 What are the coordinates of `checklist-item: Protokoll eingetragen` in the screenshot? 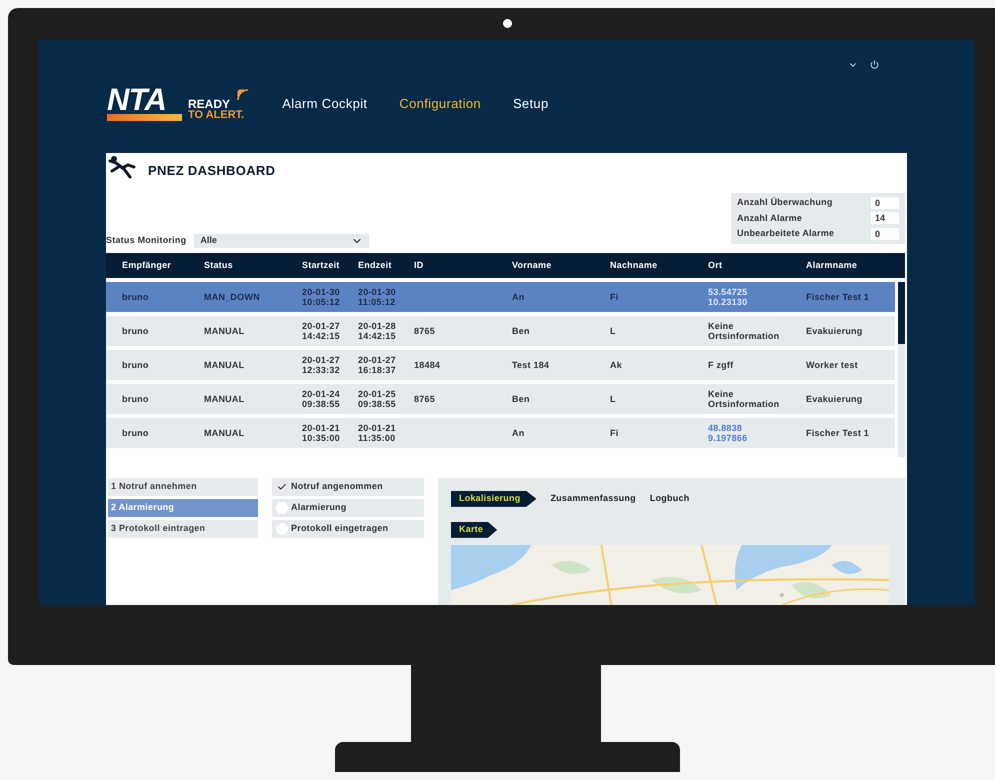 It's located at (348, 529).